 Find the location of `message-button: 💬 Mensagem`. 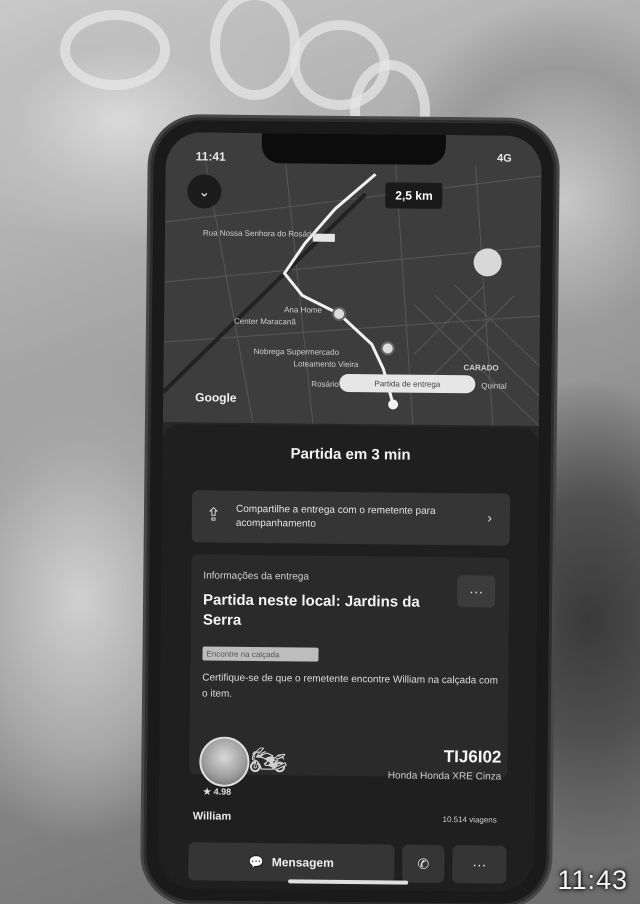

message-button: 💬 Mensagem is located at coordinates (291, 862).